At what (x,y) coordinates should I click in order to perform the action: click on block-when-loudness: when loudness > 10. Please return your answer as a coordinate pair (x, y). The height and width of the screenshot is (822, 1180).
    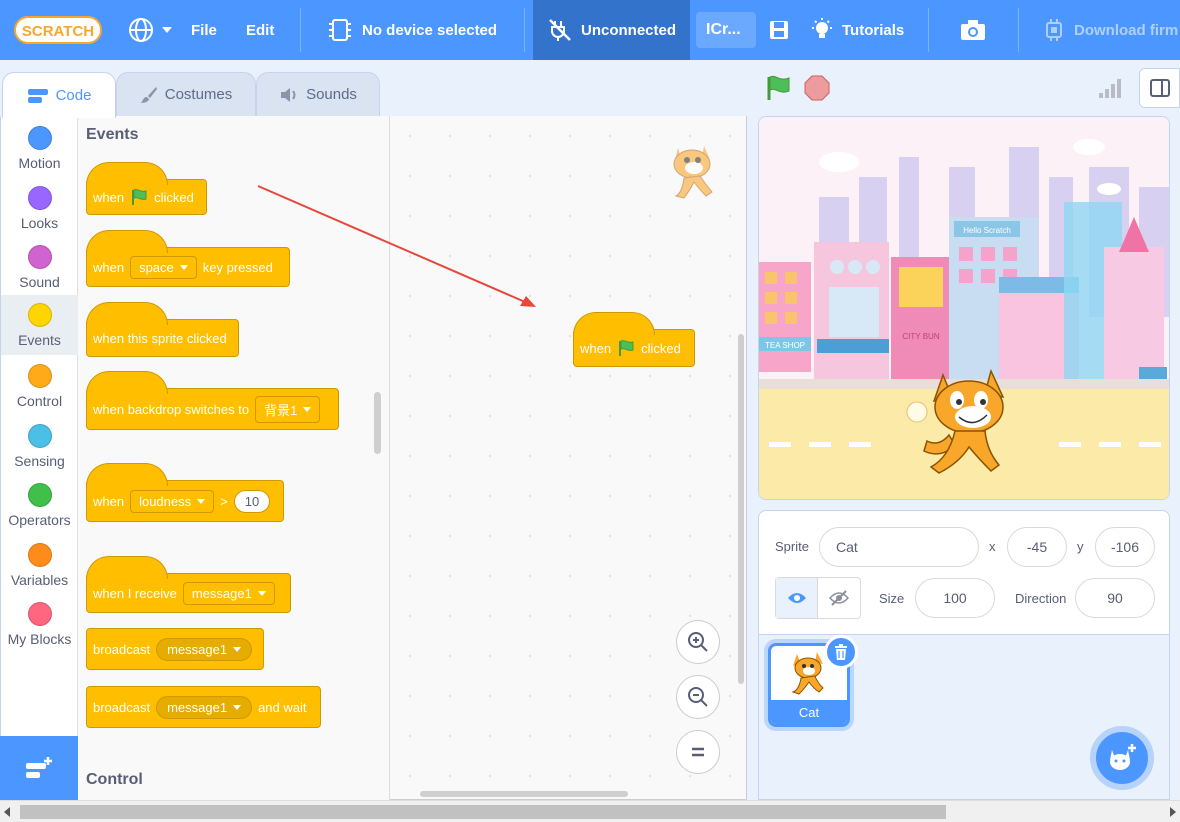
    Looking at the image, I should click on (185, 492).